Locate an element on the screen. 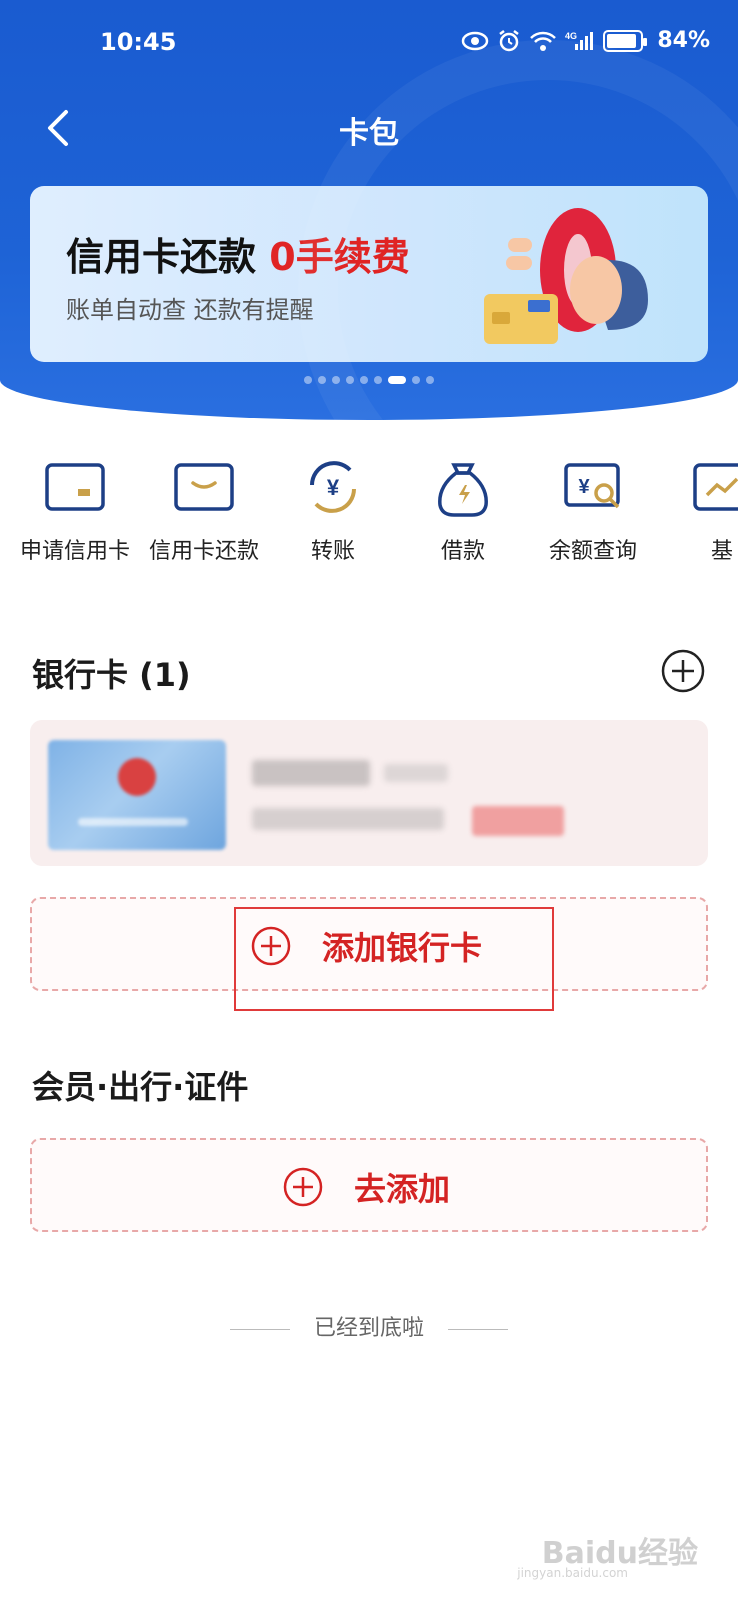 This screenshot has width=738, height=1600. quick-action-fund: 基 is located at coordinates (695, 510).